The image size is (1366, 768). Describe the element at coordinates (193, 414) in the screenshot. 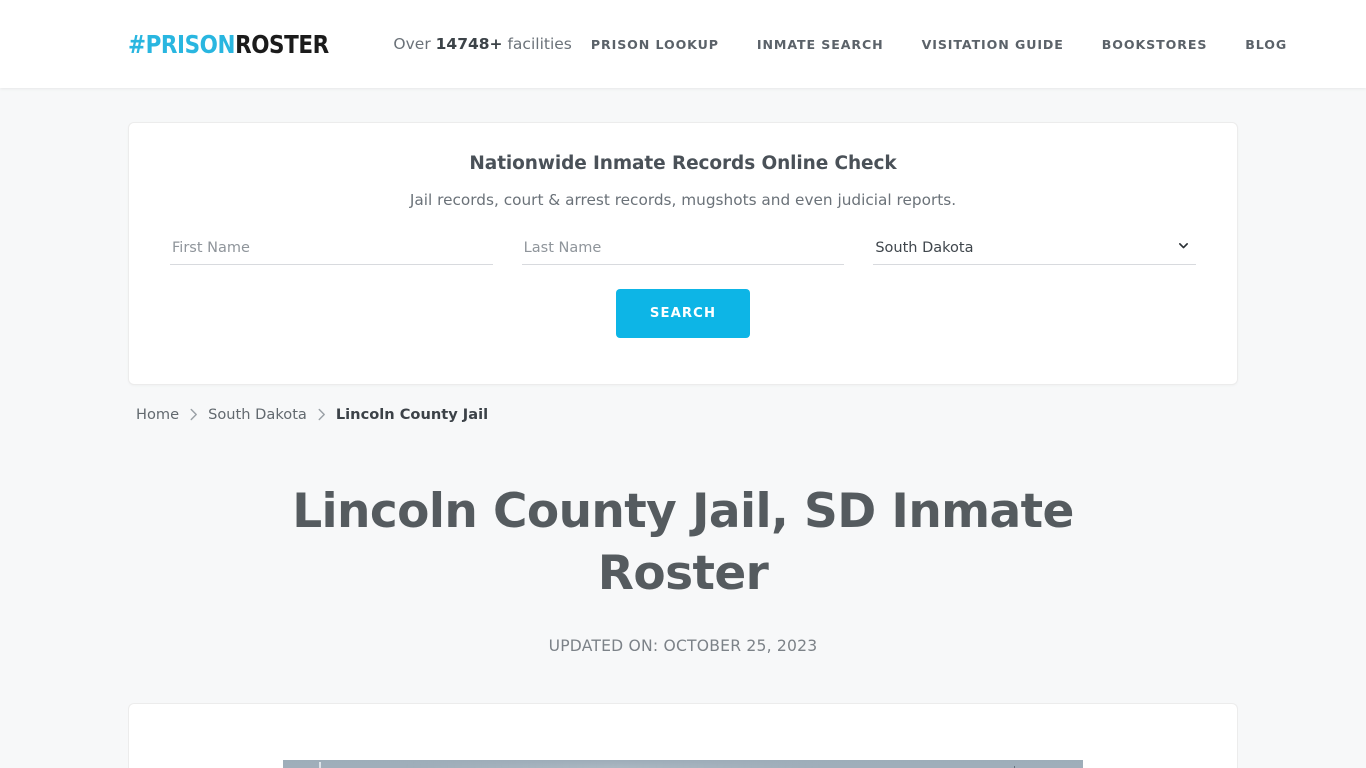

I see `breadcrumb-separator-icon` at that location.